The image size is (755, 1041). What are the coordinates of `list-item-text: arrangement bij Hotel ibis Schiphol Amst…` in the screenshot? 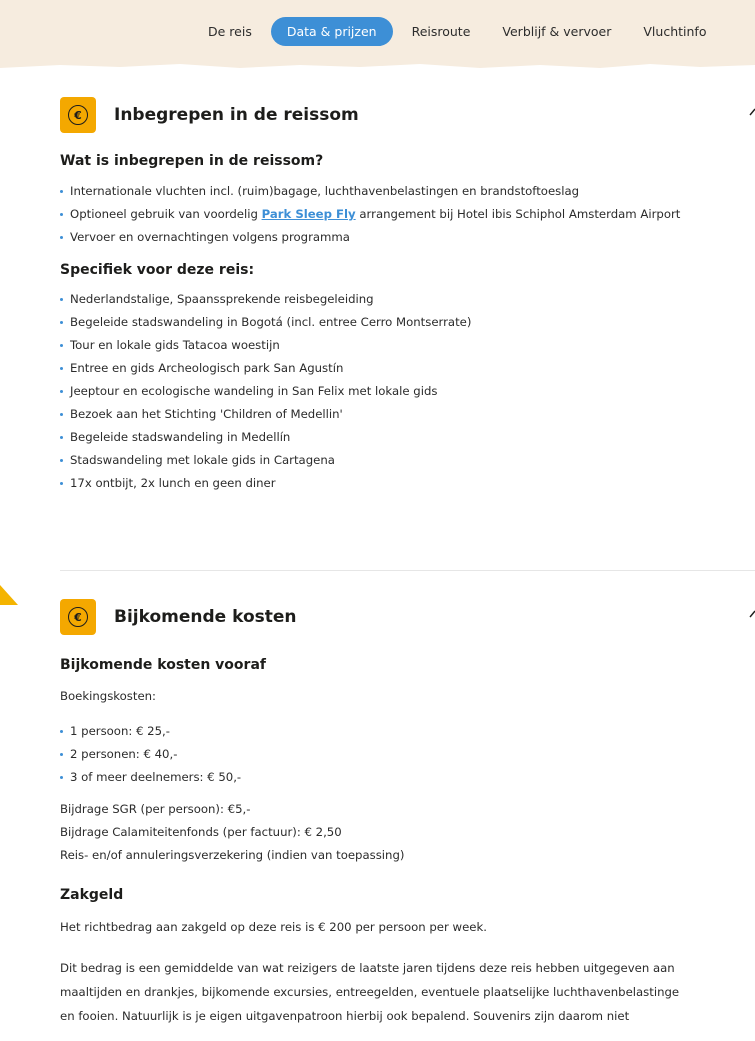 It's located at (518, 214).